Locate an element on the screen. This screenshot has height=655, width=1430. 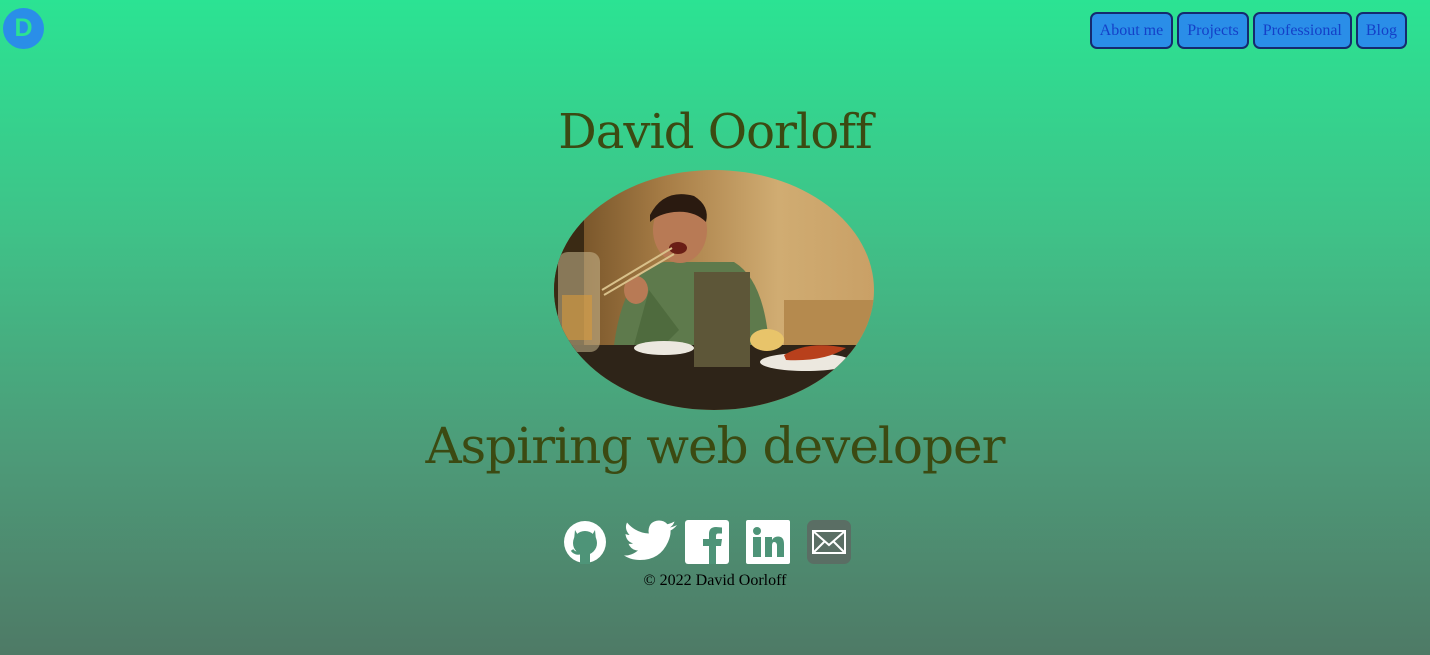
github-icon is located at coordinates (585, 542).